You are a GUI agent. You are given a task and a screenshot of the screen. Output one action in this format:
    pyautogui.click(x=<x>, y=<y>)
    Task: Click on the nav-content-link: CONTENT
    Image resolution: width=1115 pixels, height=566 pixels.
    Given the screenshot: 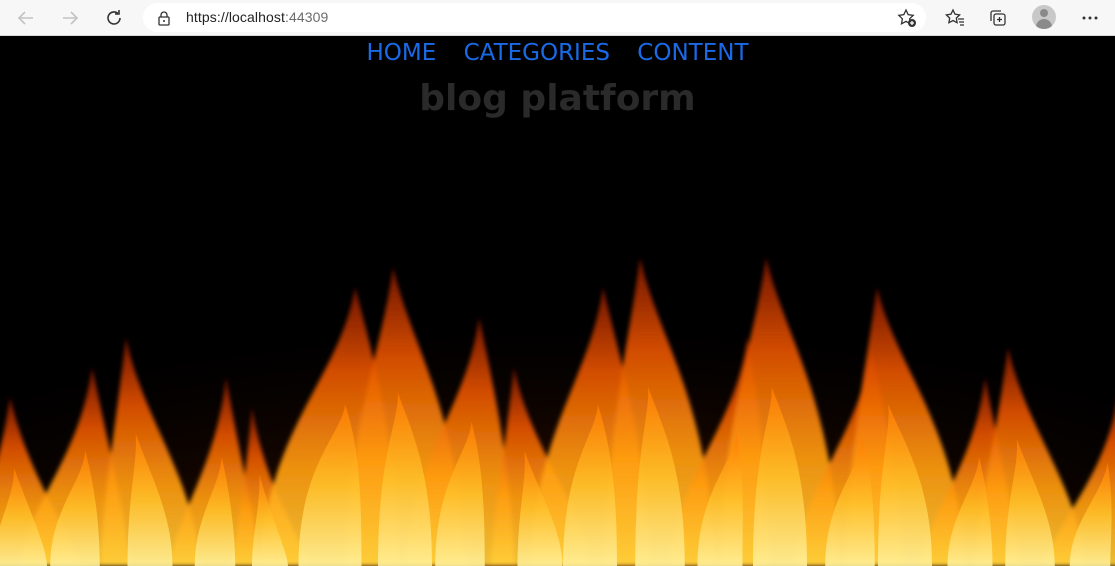 What is the action you would take?
    pyautogui.click(x=692, y=53)
    